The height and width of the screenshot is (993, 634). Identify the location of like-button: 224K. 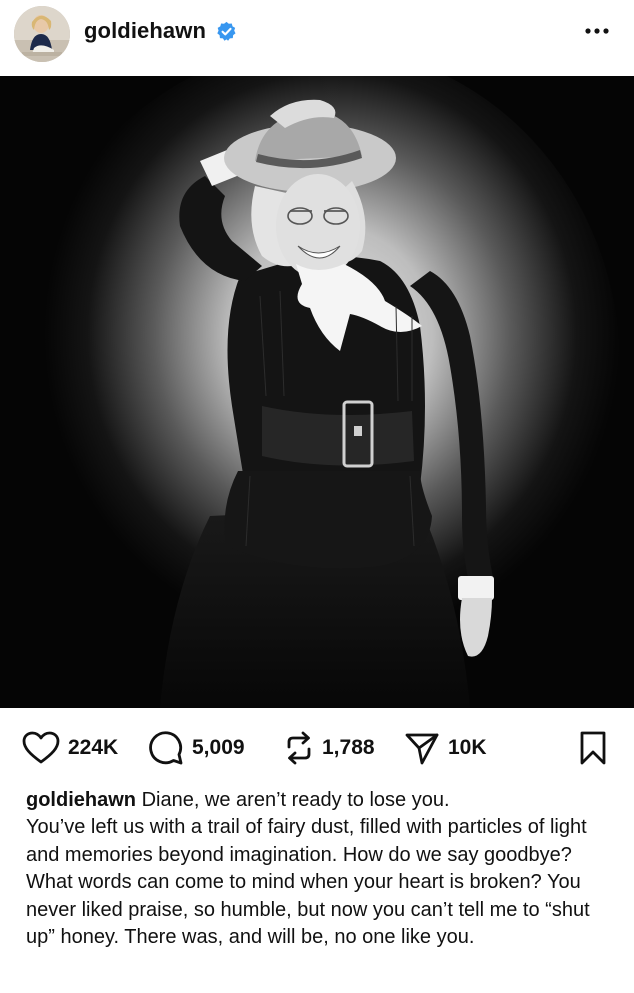
(70, 748).